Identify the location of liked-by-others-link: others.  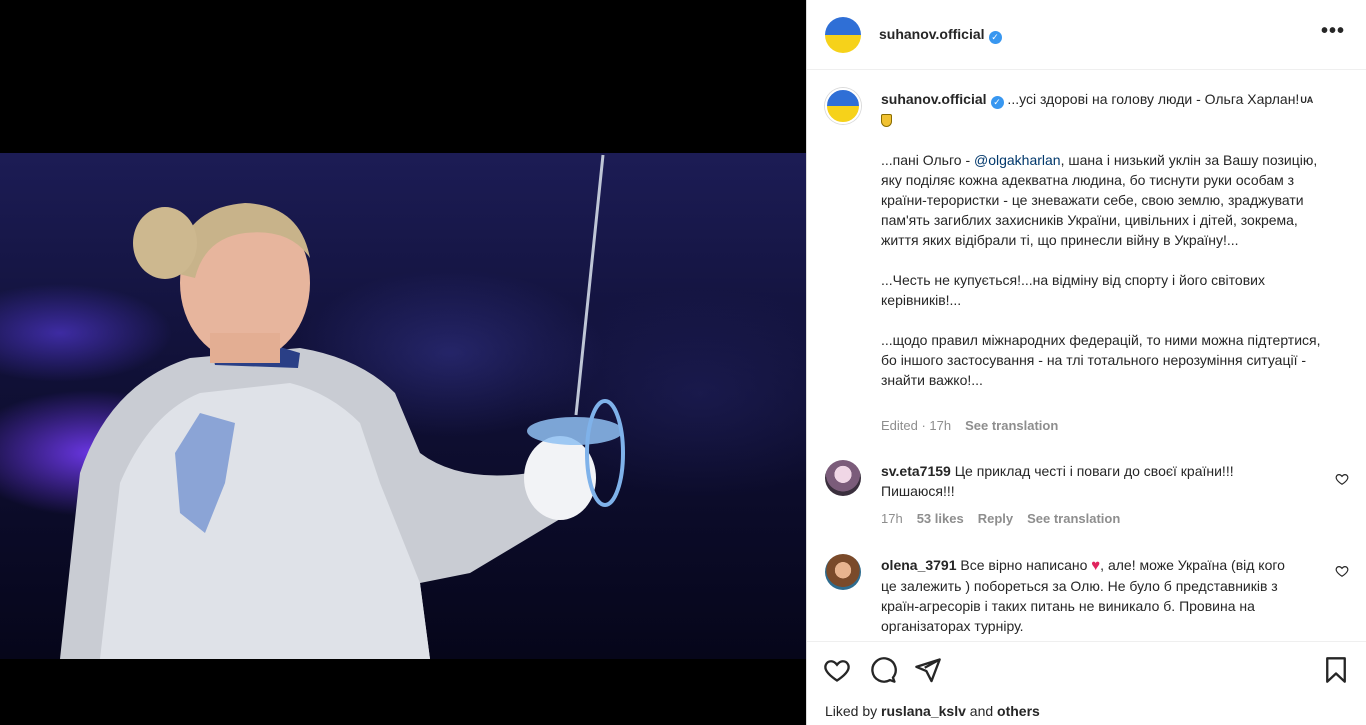
(1018, 711).